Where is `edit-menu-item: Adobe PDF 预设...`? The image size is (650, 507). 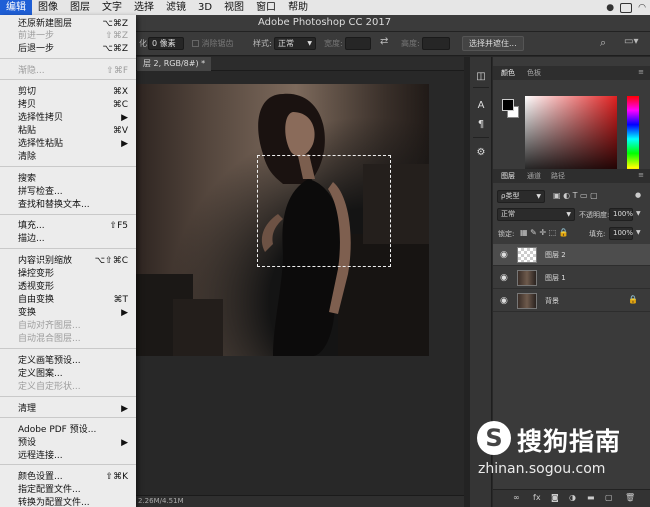 edit-menu-item: Adobe PDF 预设... is located at coordinates (68, 430).